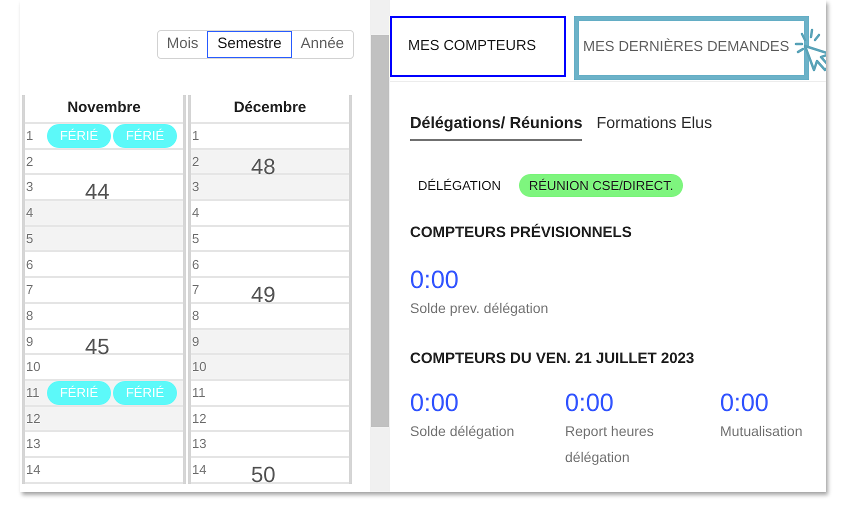 This screenshot has width=858, height=505. I want to click on week-number: 49, so click(263, 295).